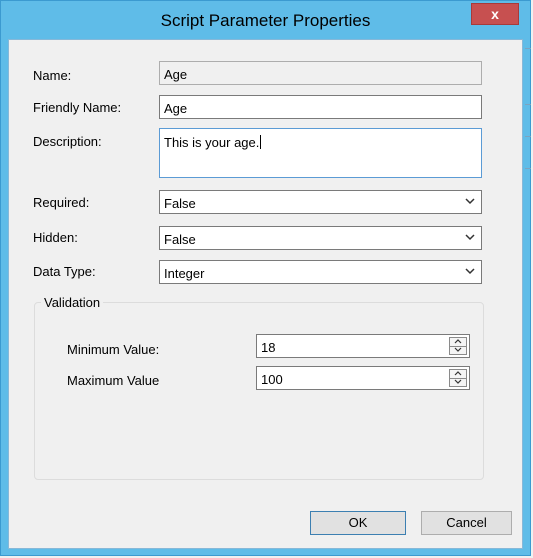 The height and width of the screenshot is (558, 533). I want to click on data-type-label: Data Type:, so click(64, 271).